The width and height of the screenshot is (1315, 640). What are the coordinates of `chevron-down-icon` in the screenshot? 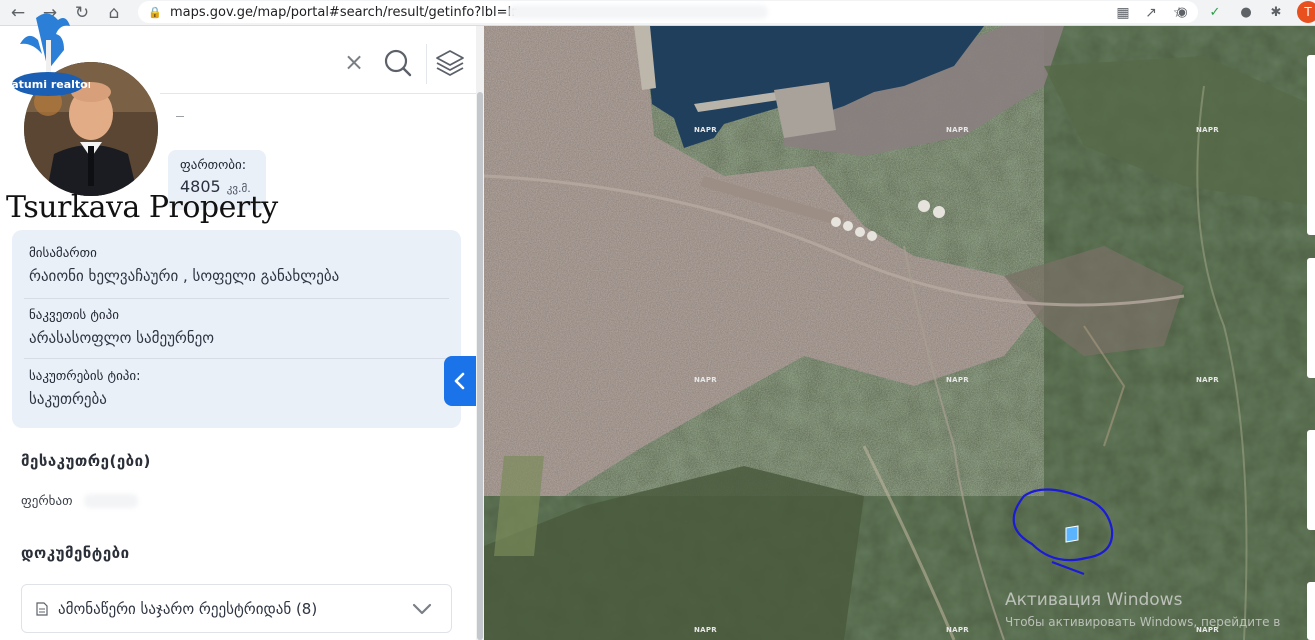 It's located at (422, 609).